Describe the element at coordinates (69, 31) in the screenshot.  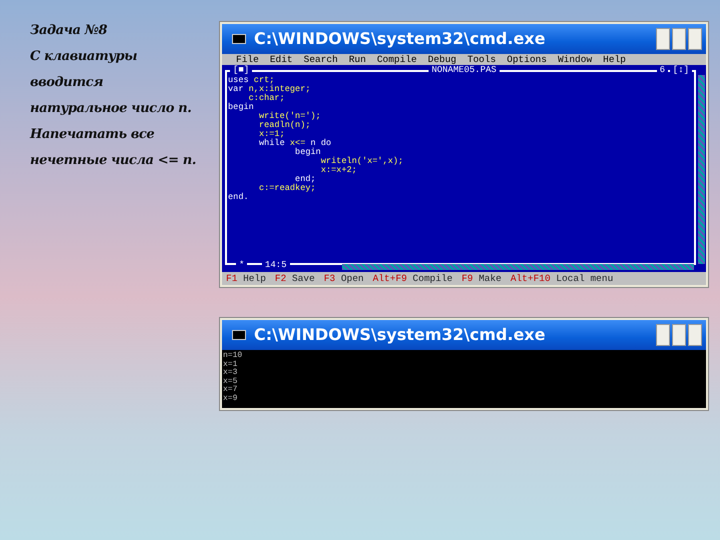
I see `task-text-line: Задача №8` at that location.